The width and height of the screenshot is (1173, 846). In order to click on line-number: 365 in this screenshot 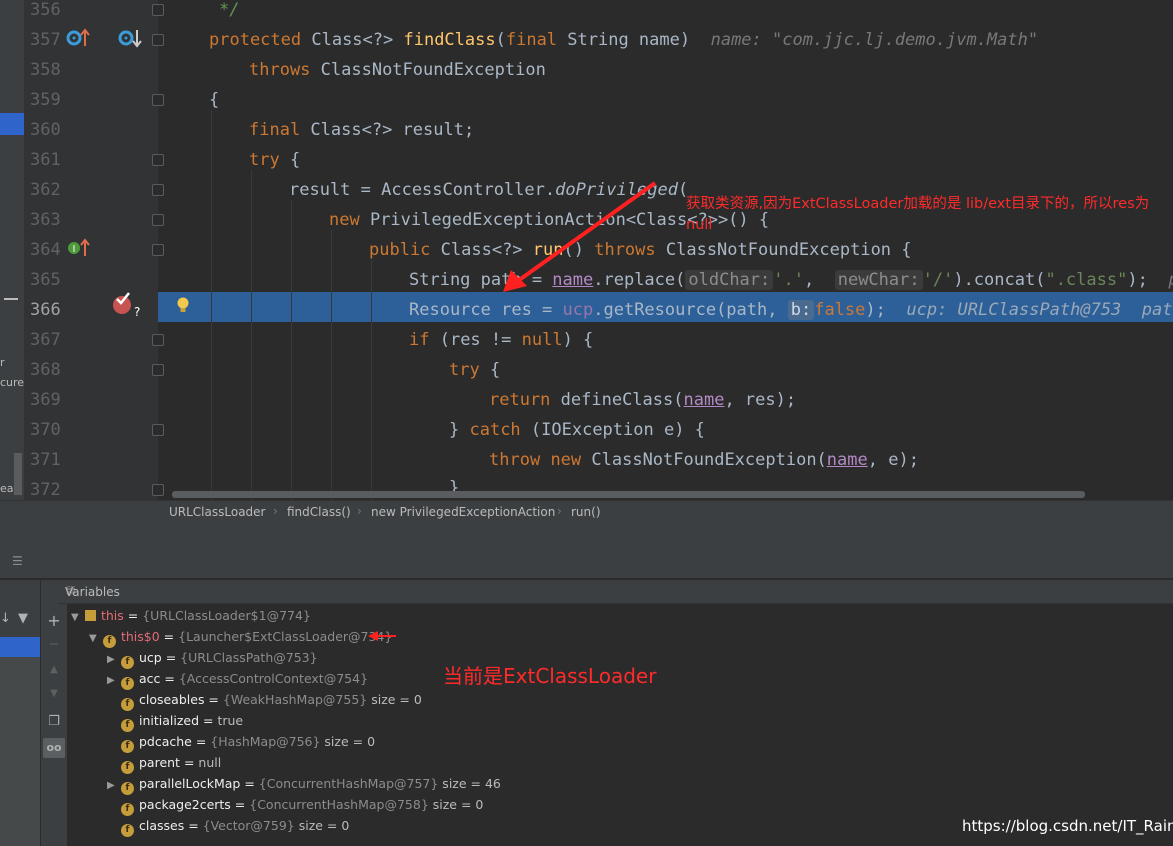, I will do `click(45, 280)`.